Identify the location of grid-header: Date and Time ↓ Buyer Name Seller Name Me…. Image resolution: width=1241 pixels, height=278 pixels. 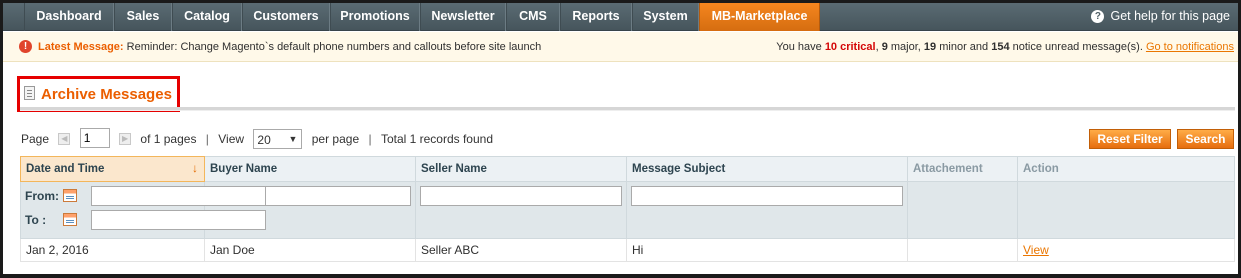
(627, 169).